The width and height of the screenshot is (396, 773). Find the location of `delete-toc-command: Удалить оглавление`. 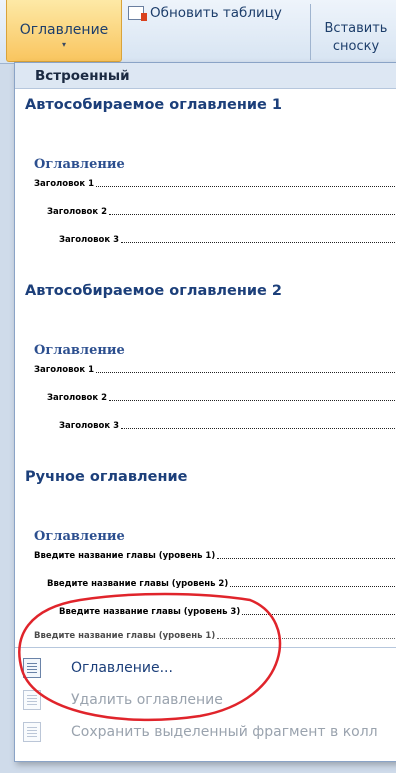

delete-toc-command: Удалить оглавление is located at coordinates (205, 700).